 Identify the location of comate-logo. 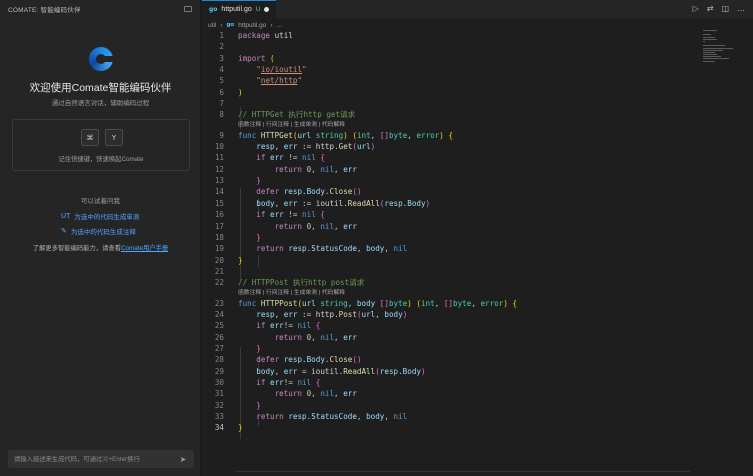
(101, 59).